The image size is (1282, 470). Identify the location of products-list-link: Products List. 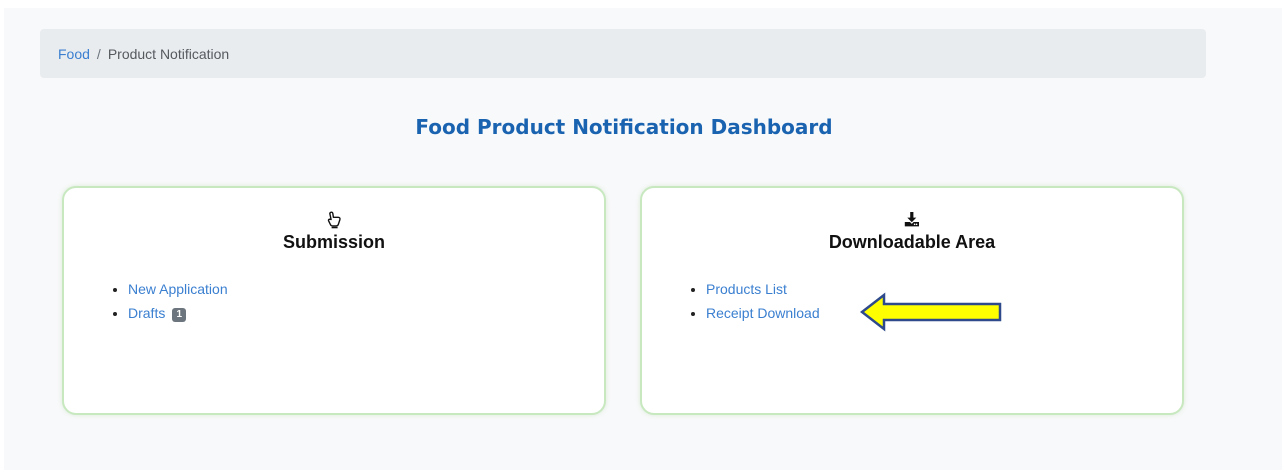
(746, 289).